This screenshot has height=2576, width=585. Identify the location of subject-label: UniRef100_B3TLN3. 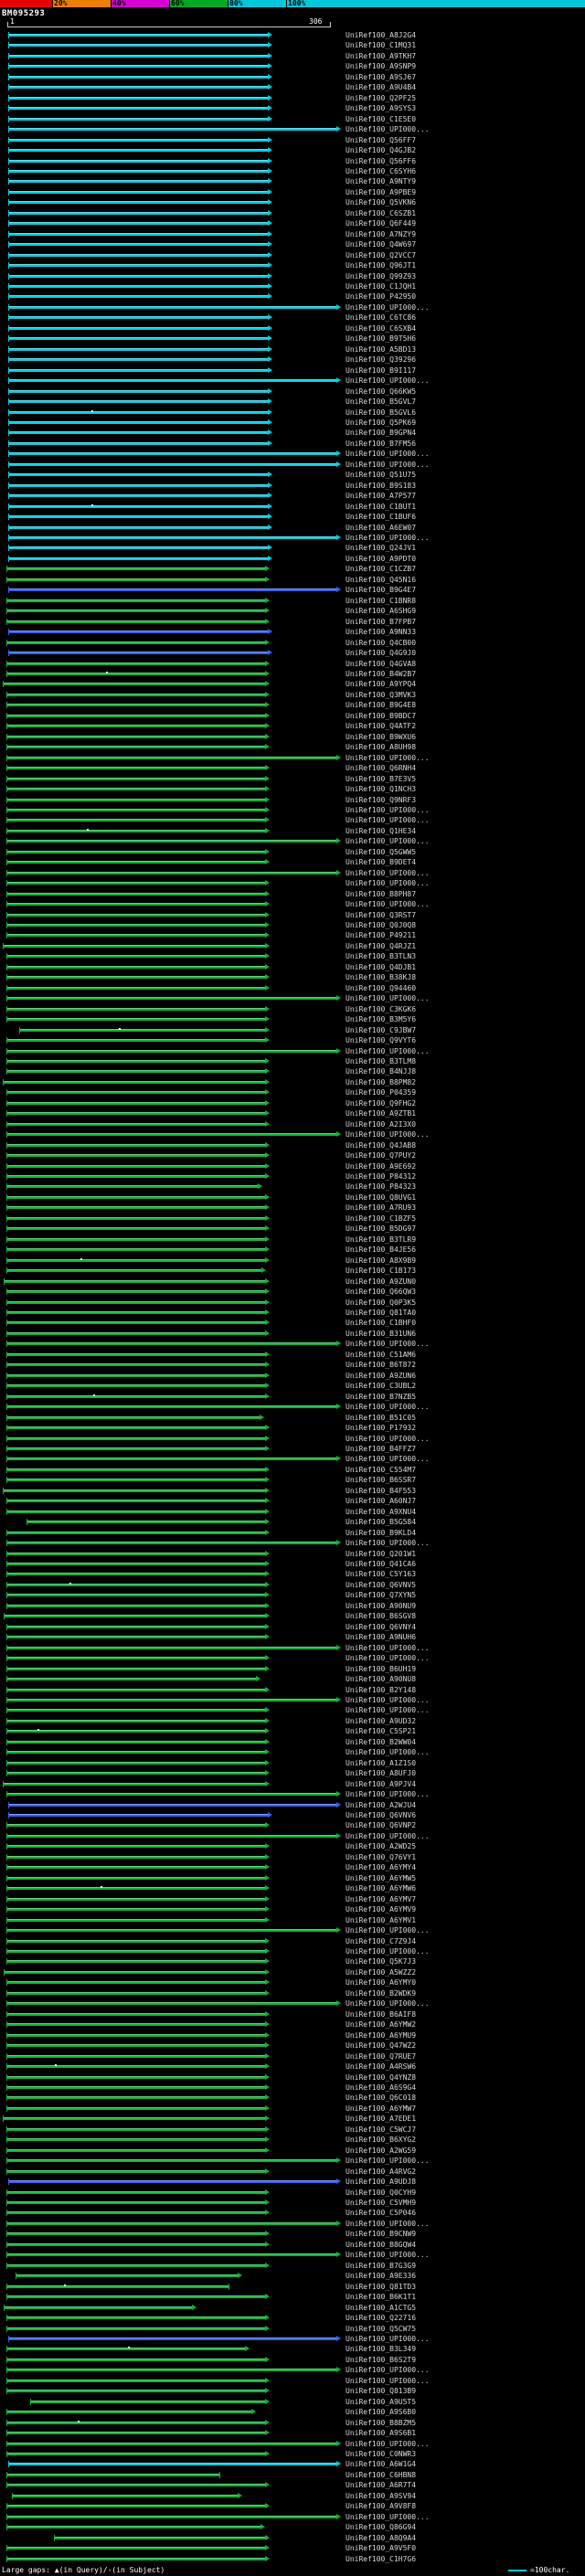
(381, 956).